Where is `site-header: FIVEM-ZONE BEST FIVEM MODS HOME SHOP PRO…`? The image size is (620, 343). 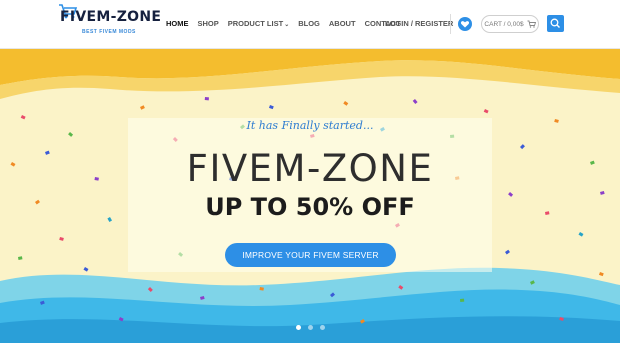 site-header: FIVEM-ZONE BEST FIVEM MODS HOME SHOP PRO… is located at coordinates (310, 24).